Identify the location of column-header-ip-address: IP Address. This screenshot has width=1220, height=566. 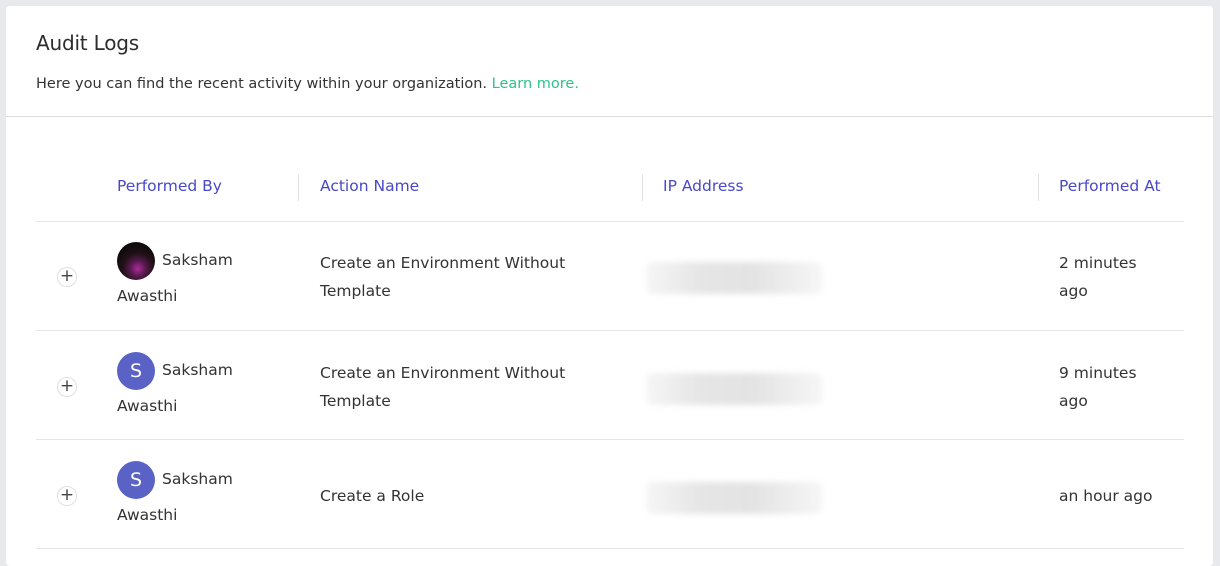
(703, 186).